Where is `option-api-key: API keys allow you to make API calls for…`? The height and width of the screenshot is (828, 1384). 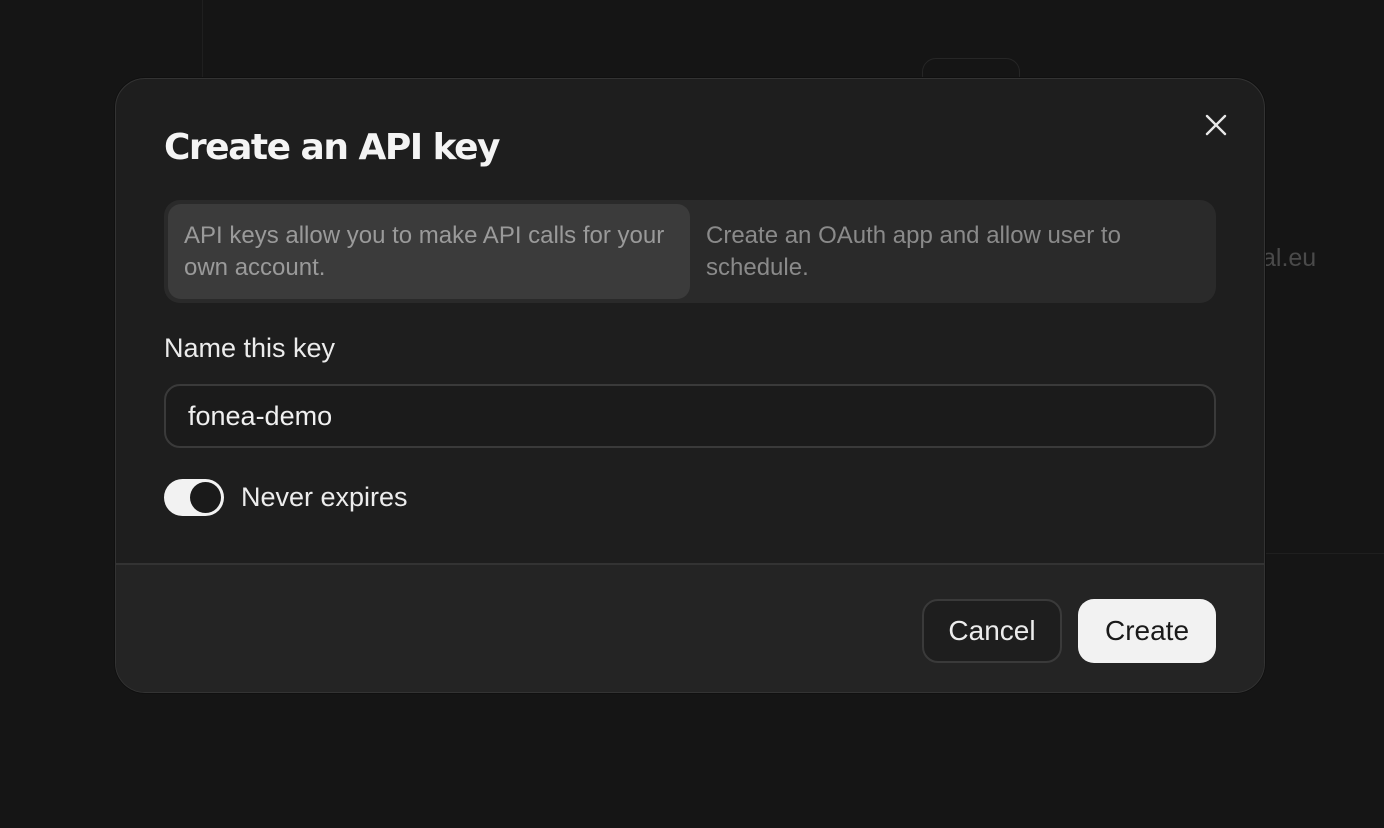 option-api-key: API keys allow you to make API calls for… is located at coordinates (429, 251).